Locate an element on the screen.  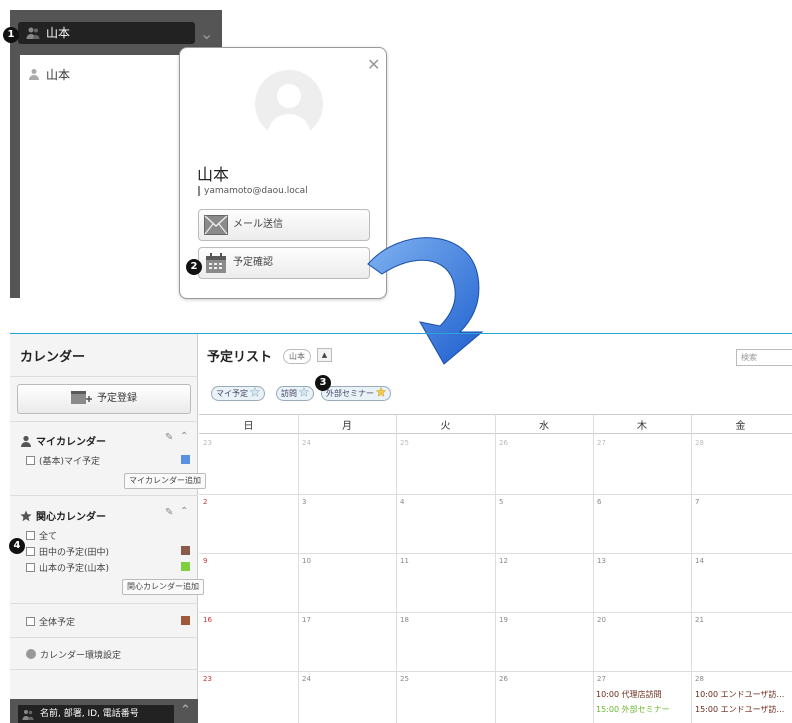
add-my-calendar-button: マイカレンダー追加 is located at coordinates (165, 481).